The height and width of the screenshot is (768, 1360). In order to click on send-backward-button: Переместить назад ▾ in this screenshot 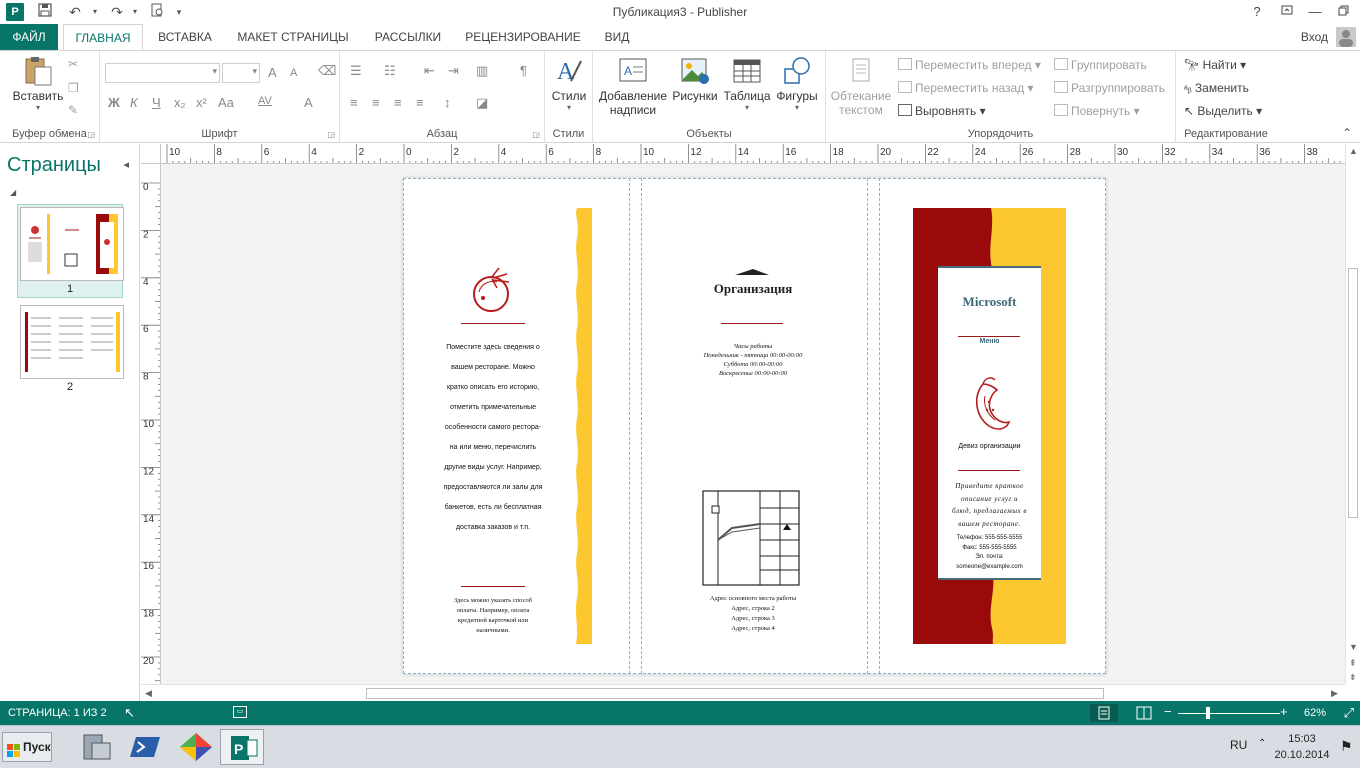, I will do `click(966, 88)`.